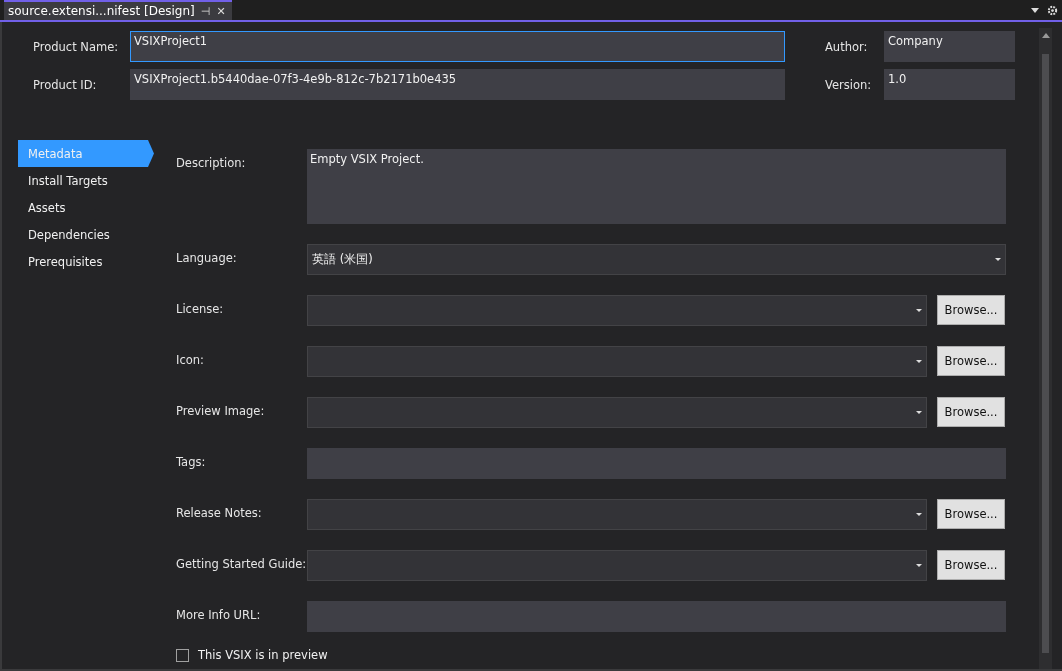 This screenshot has height=671, width=1062. What do you see at coordinates (191, 461) in the screenshot?
I see `field-label: Tags:` at bounding box center [191, 461].